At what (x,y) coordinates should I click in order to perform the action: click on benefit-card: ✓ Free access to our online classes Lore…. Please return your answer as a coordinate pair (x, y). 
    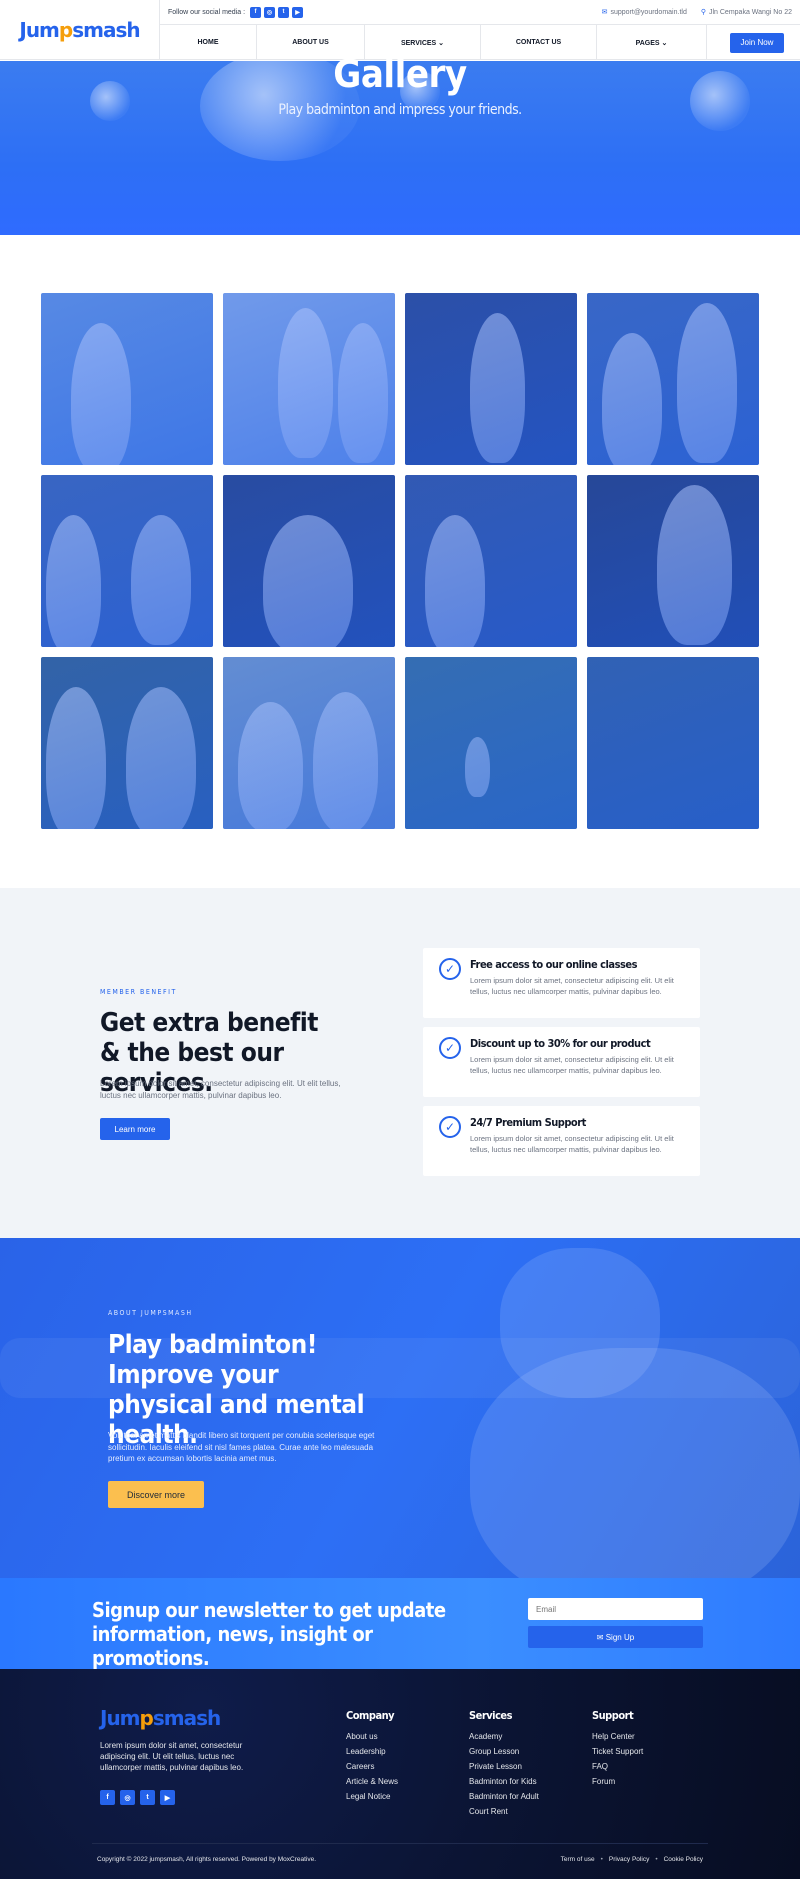
    Looking at the image, I should click on (561, 983).